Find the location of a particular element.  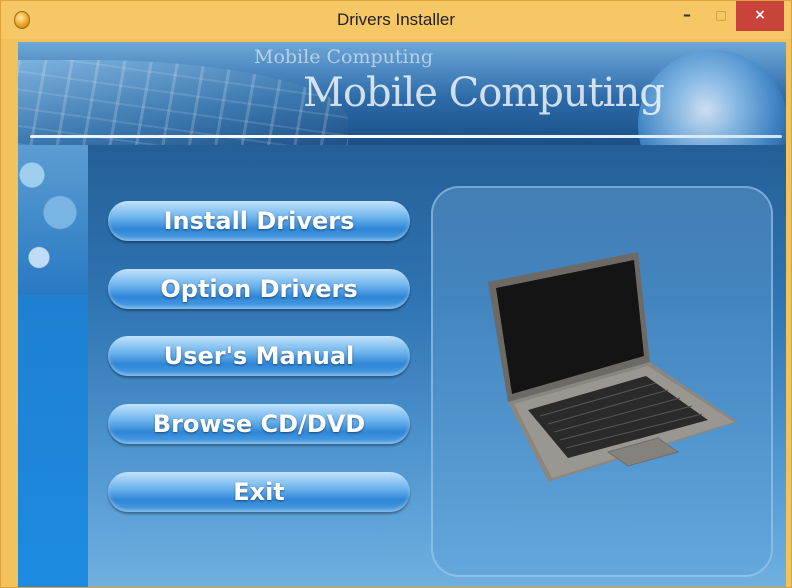

minimize-button: – is located at coordinates (687, 16).